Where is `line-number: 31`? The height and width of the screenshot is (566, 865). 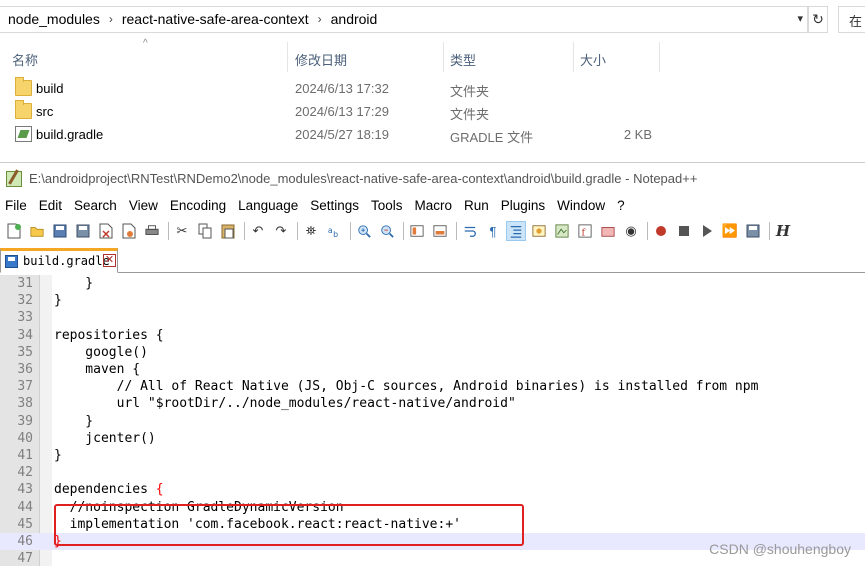 line-number: 31 is located at coordinates (25, 283).